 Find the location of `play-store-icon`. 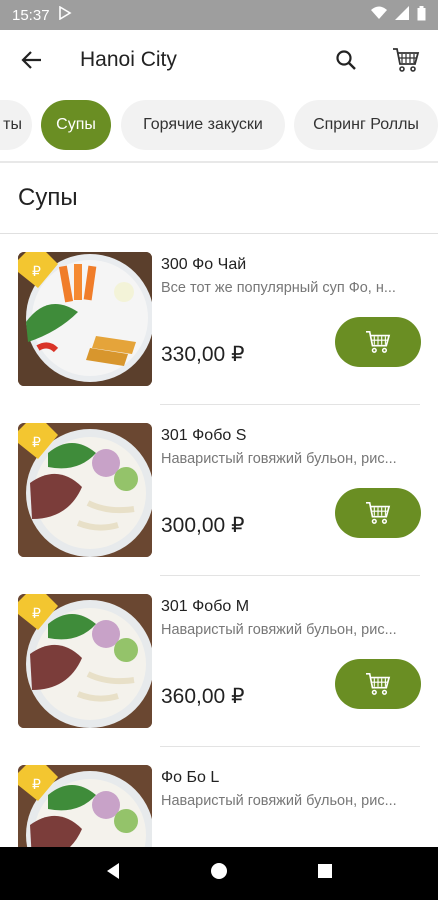

play-store-icon is located at coordinates (65, 14).